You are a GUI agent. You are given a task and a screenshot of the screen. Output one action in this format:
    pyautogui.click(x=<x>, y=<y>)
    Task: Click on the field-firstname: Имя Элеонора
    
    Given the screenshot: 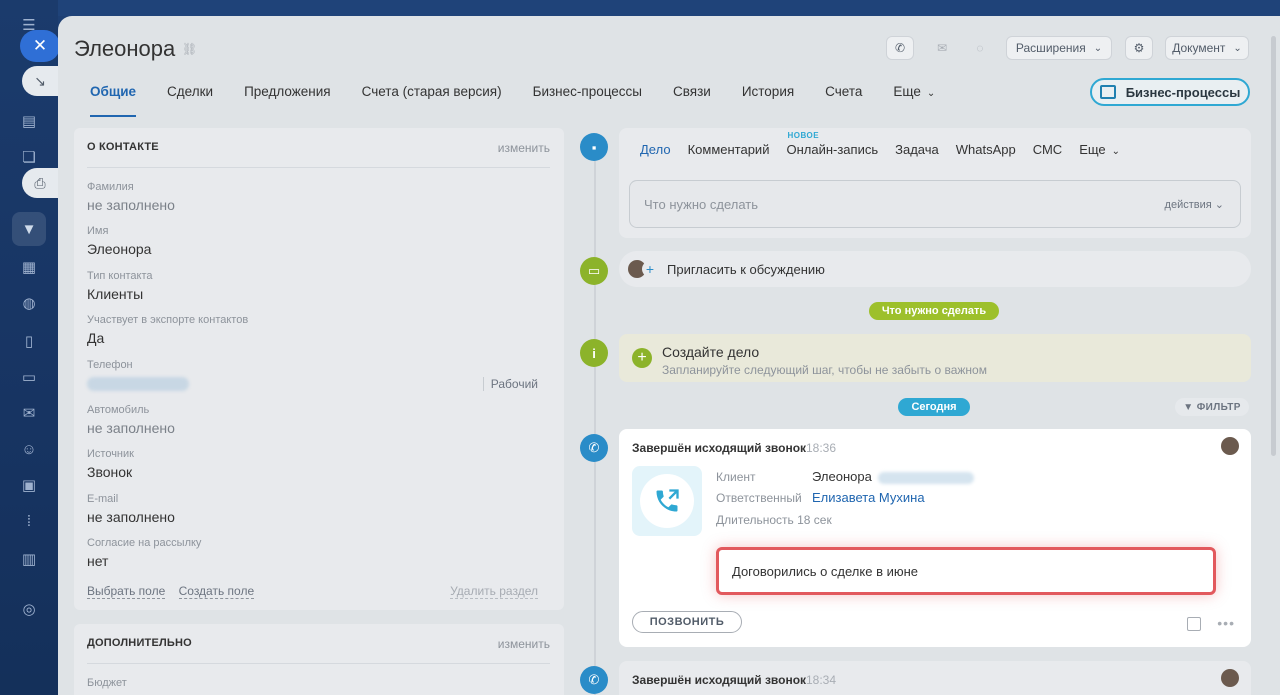 What is the action you would take?
    pyautogui.click(x=119, y=241)
    